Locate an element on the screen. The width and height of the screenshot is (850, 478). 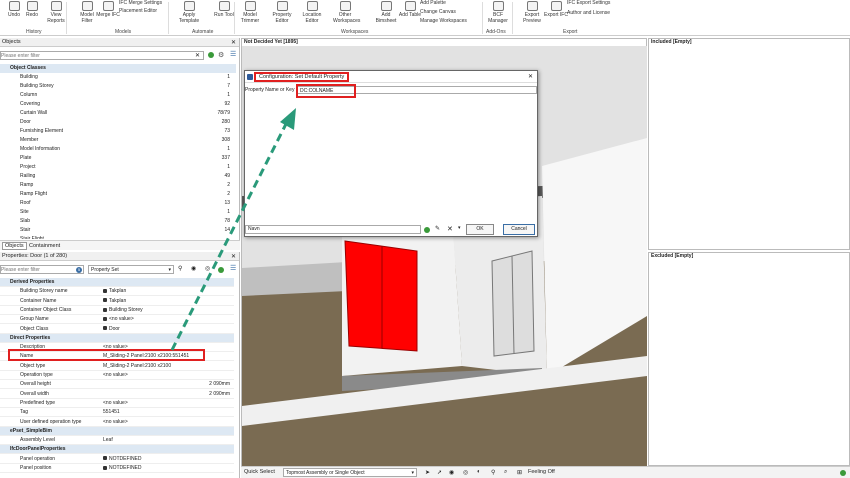
list-item: Building Storey 7 is located at coordinates (118, 86).